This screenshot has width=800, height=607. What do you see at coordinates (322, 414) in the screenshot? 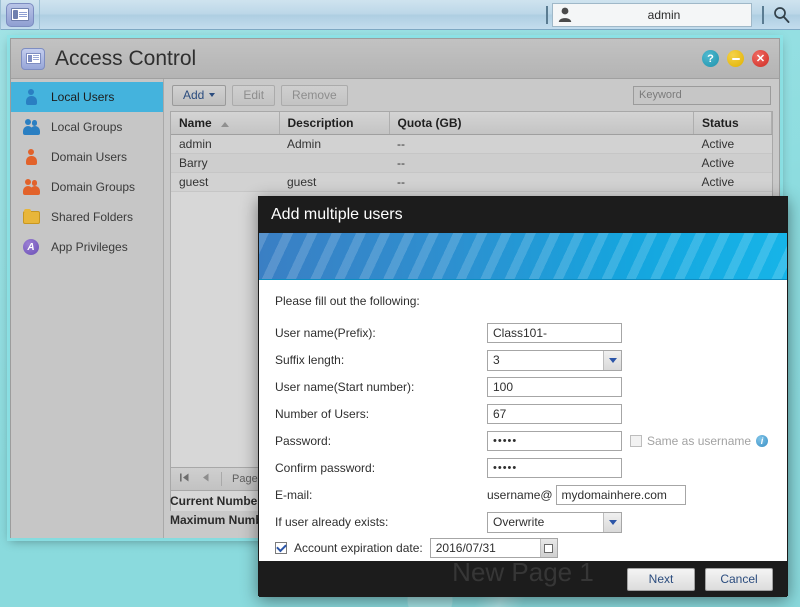
I see `number-of-users-label: Number of Users:` at bounding box center [322, 414].